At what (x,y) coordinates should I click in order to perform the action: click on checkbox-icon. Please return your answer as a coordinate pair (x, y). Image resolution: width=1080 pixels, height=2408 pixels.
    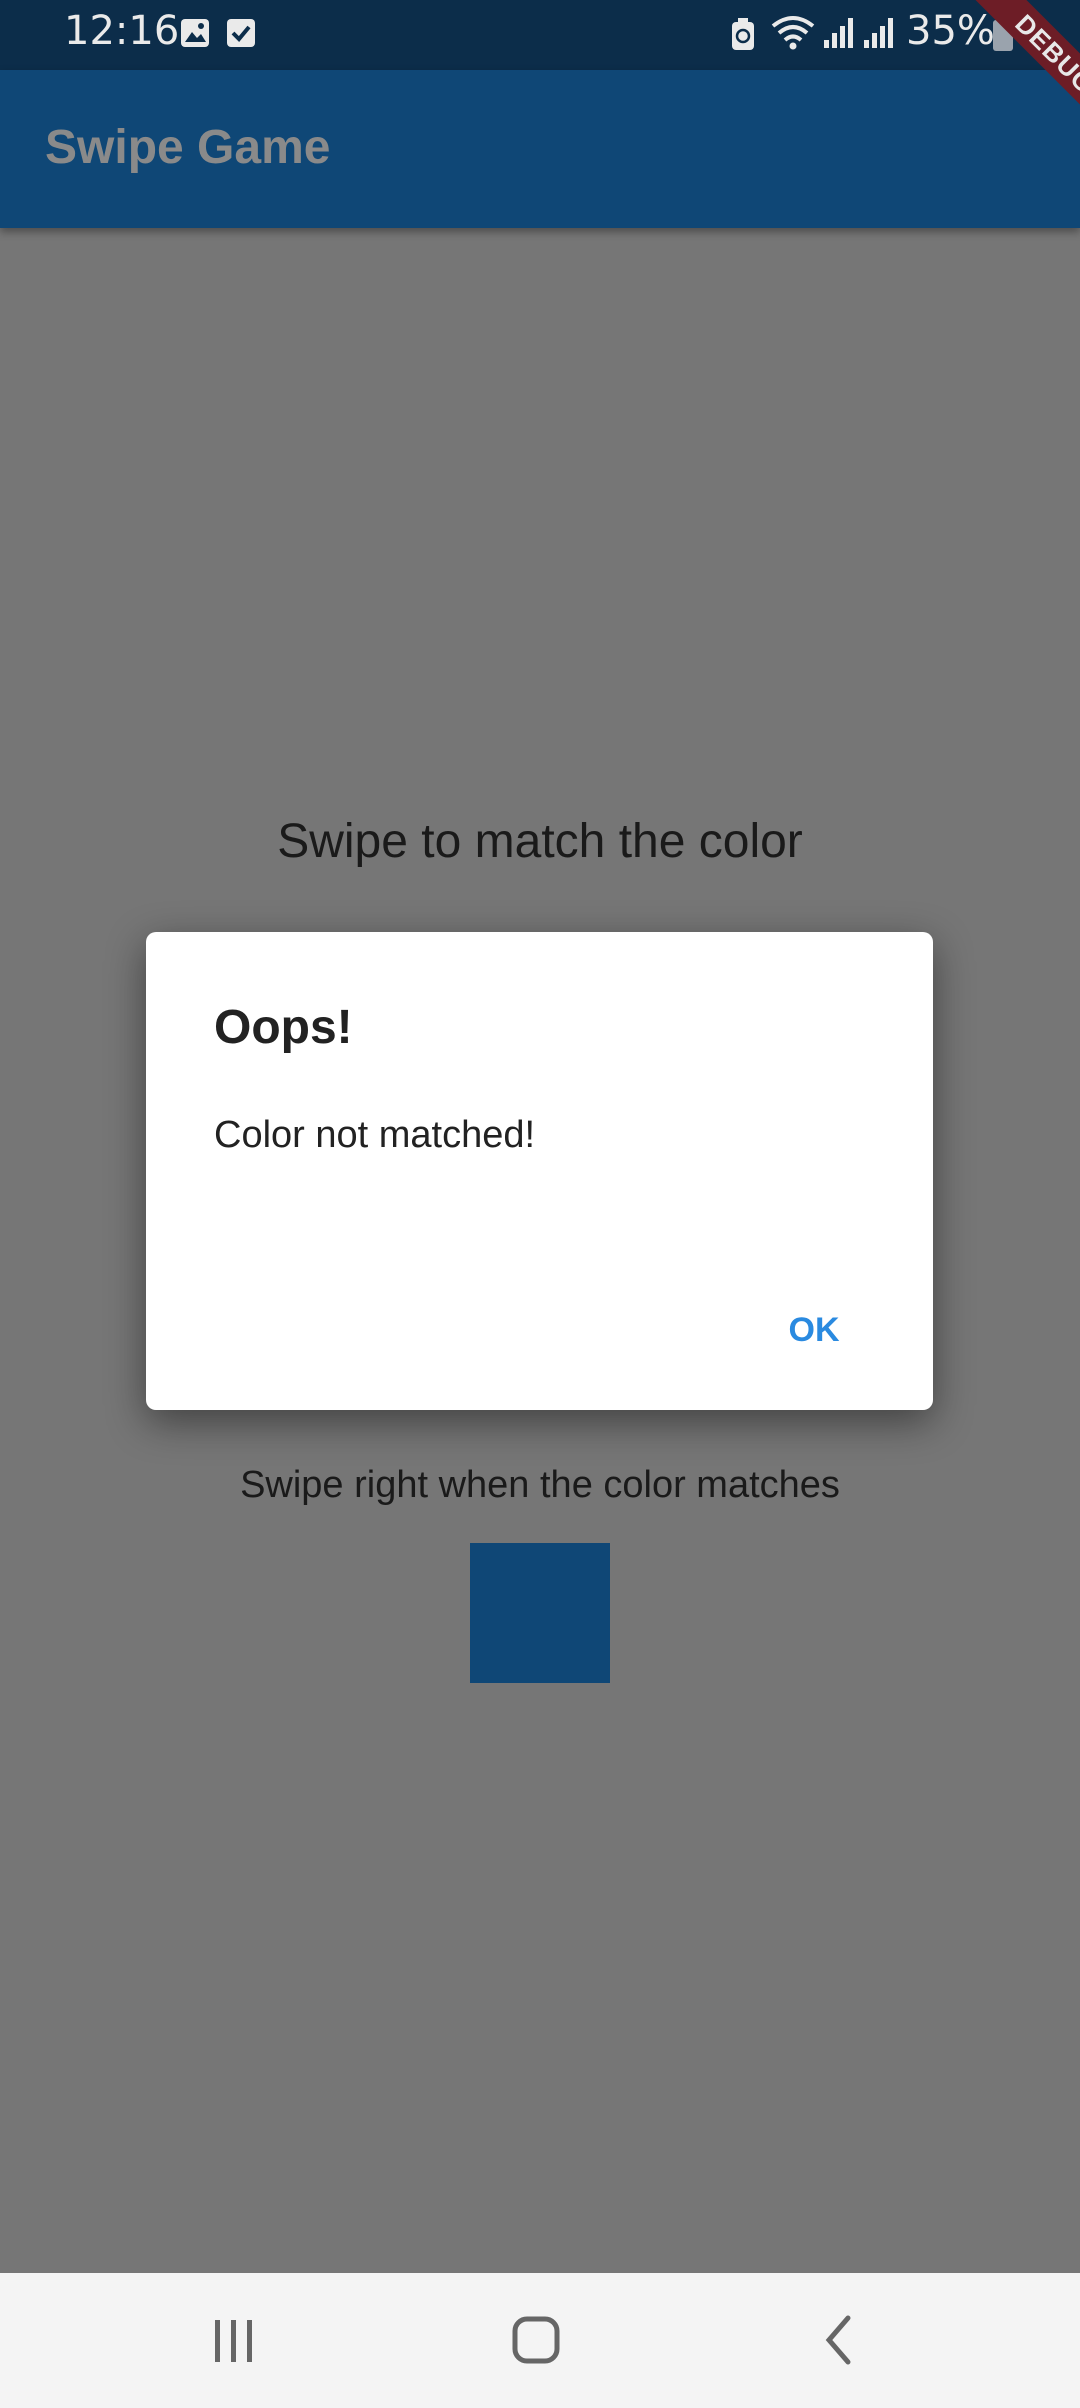
    Looking at the image, I should click on (241, 33).